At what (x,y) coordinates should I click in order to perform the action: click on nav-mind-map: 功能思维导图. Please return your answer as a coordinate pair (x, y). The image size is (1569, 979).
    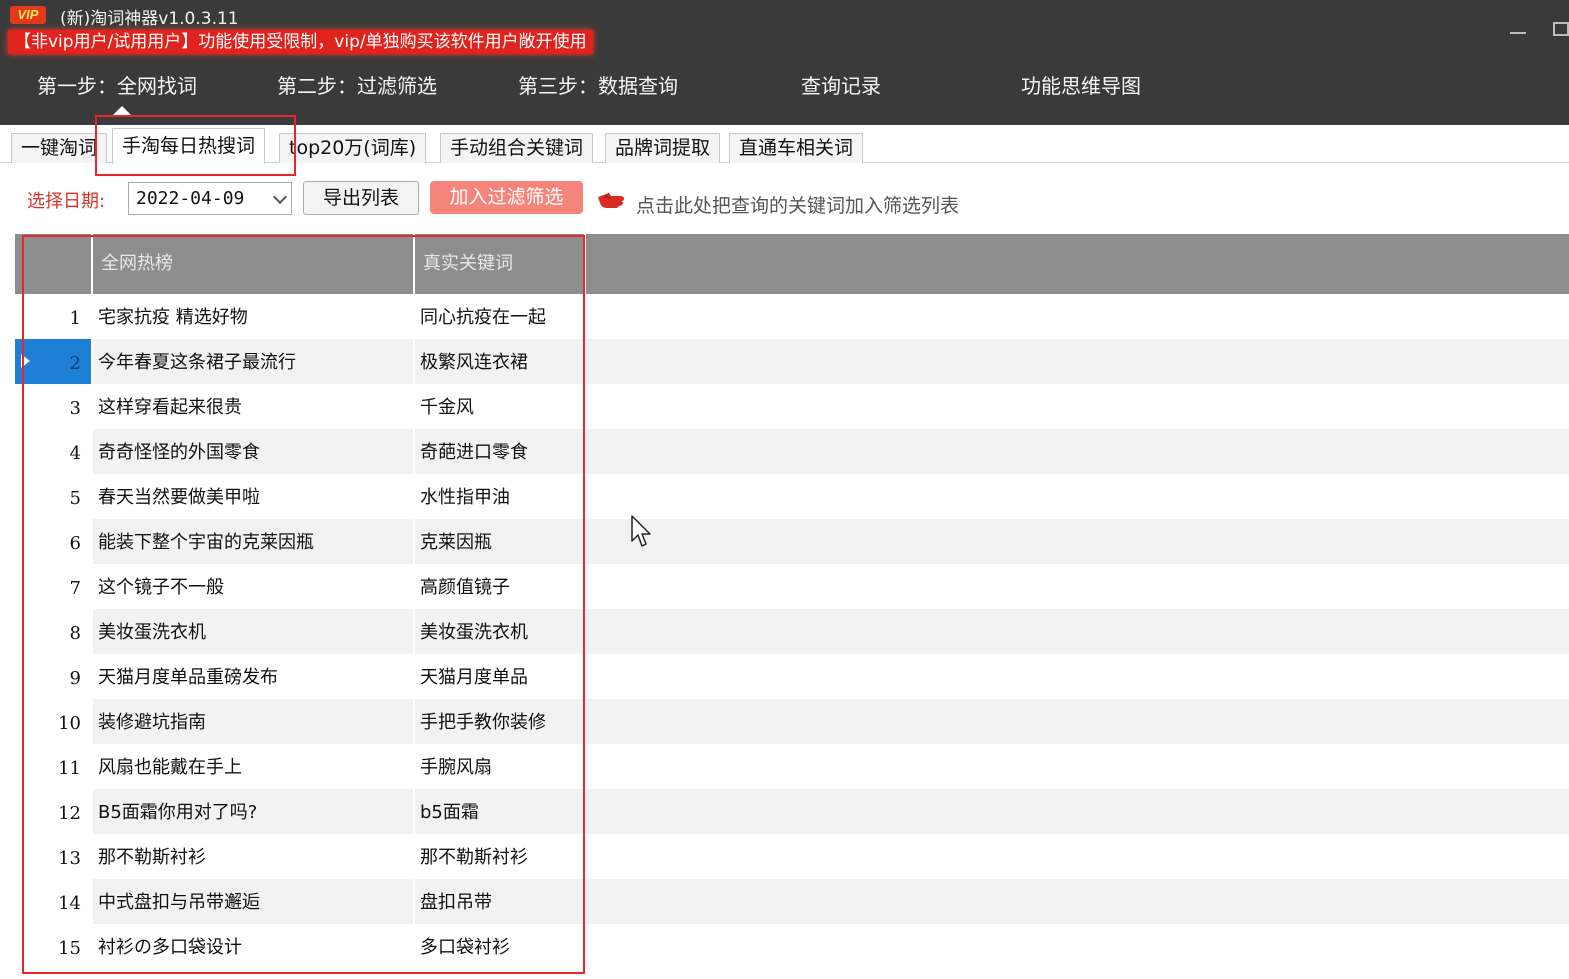
    Looking at the image, I should click on (1081, 84).